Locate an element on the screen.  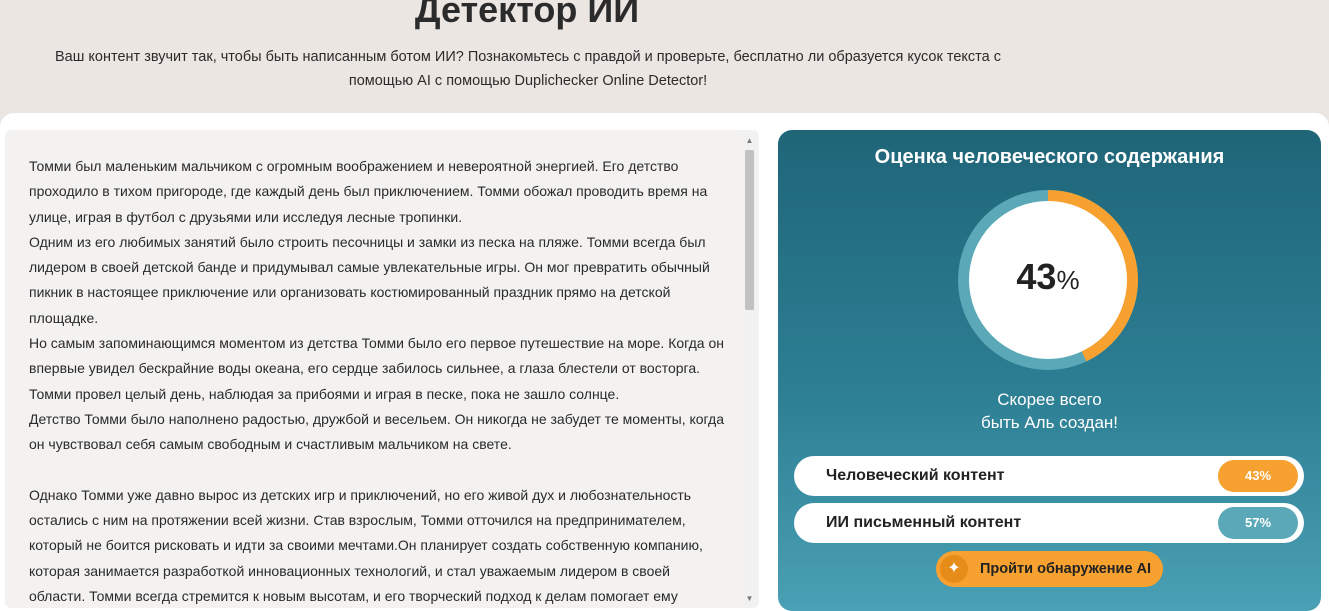
ai-content-metric: ИИ письменный контент 57% is located at coordinates (1049, 523).